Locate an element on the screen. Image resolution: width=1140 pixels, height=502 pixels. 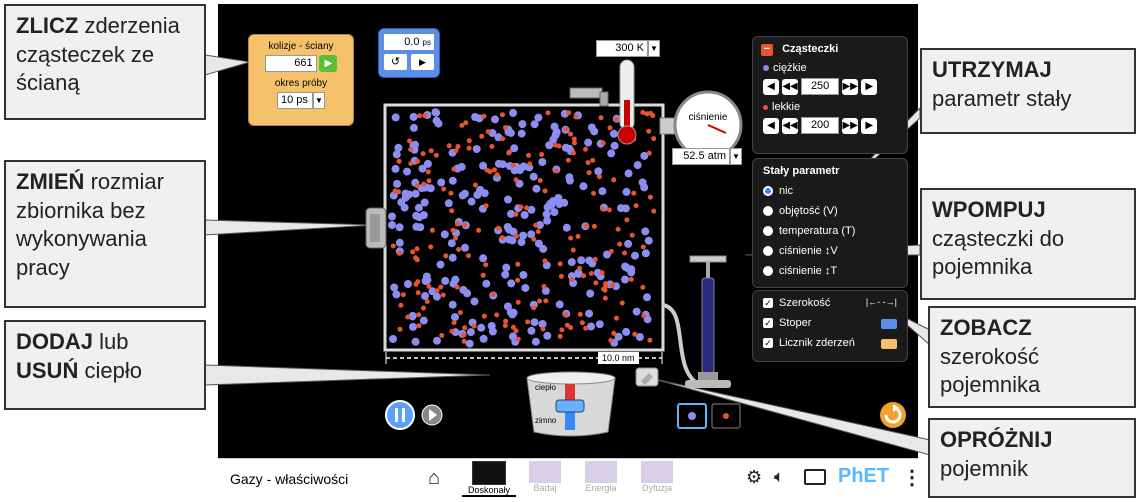
reset-all-button is located at coordinates (893, 415).